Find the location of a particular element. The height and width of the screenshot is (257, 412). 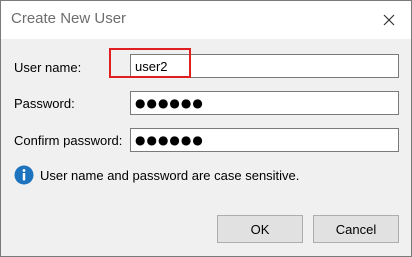

close-button is located at coordinates (389, 20).